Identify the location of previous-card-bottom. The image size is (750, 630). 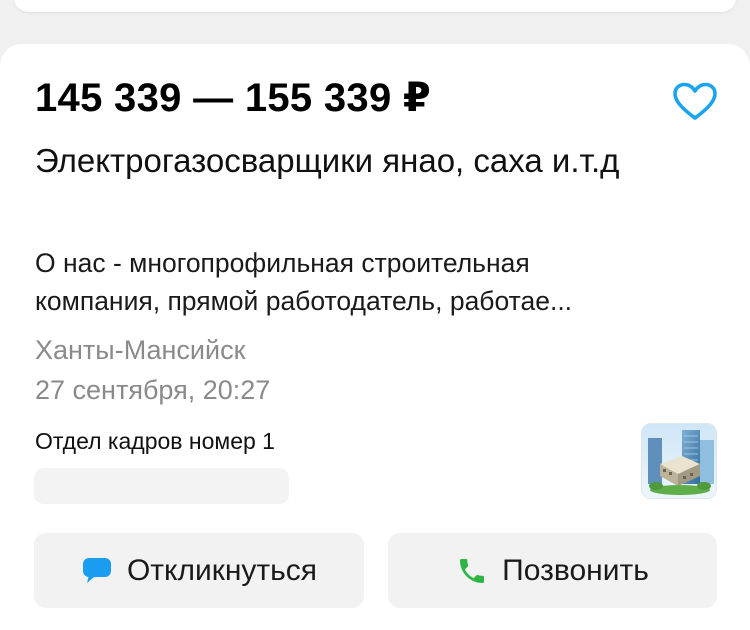
(375, 6).